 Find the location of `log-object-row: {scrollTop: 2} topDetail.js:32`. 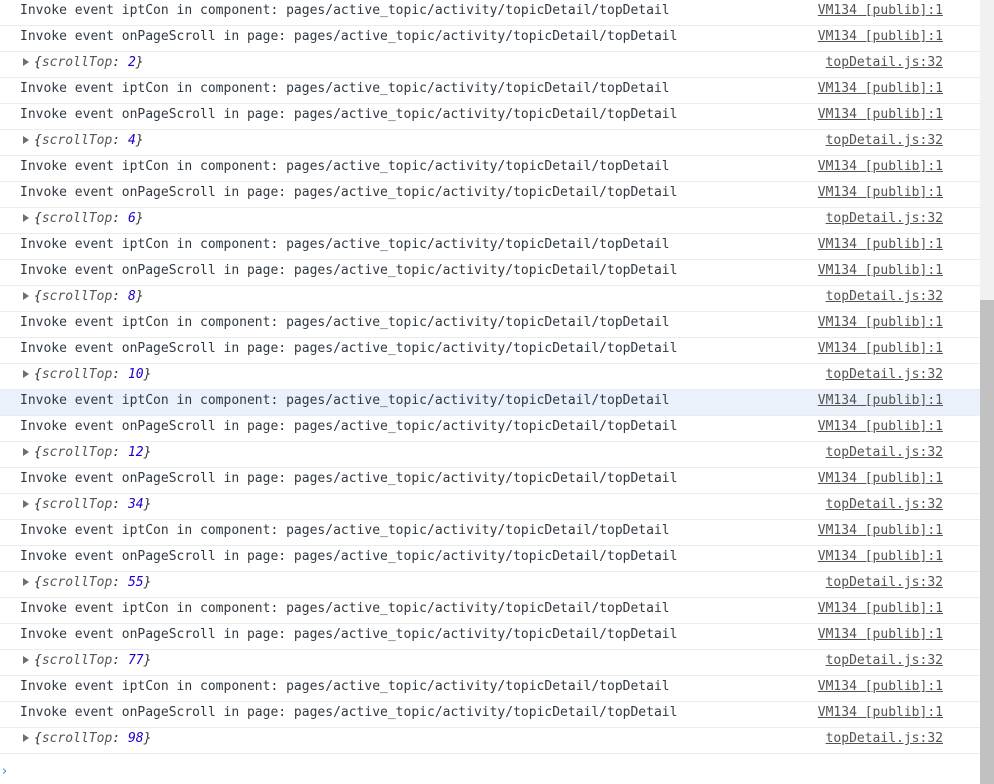

log-object-row: {scrollTop: 2} topDetail.js:32 is located at coordinates (490, 65).